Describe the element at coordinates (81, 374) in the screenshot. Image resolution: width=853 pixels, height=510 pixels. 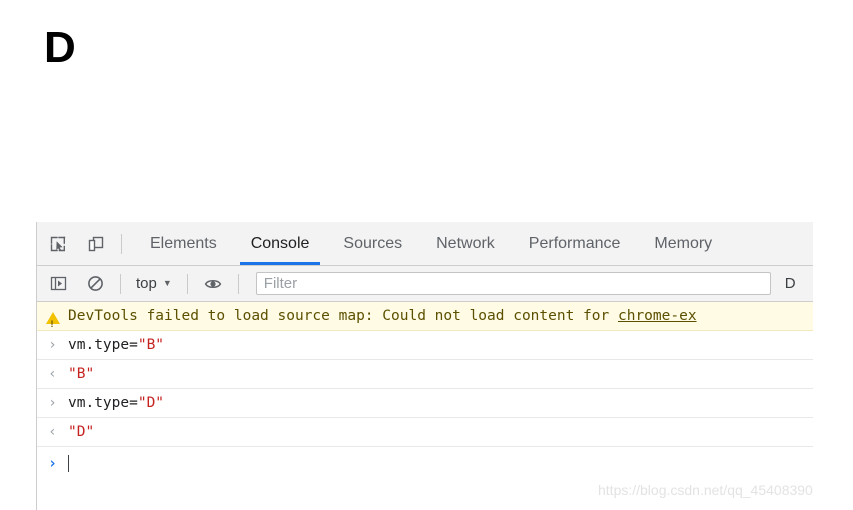
I see `output-code-string: "B"` at that location.